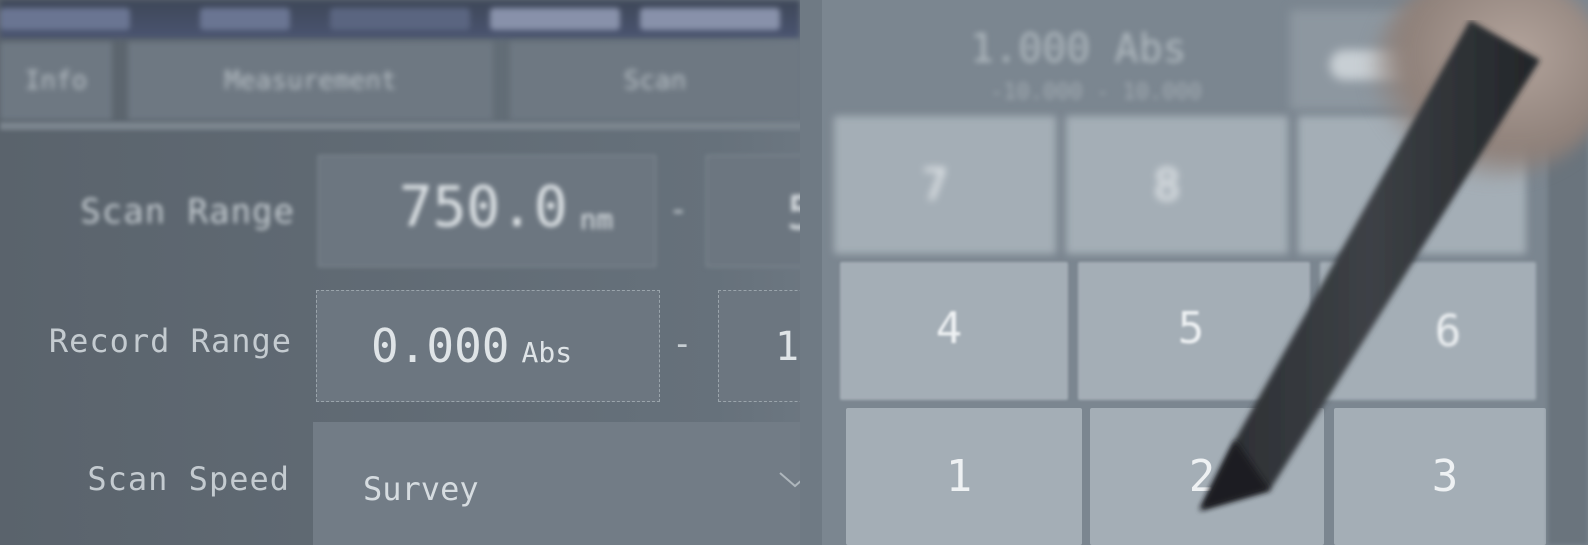  Describe the element at coordinates (596, 220) in the screenshot. I see `scan-range-start-unit: nm` at that location.